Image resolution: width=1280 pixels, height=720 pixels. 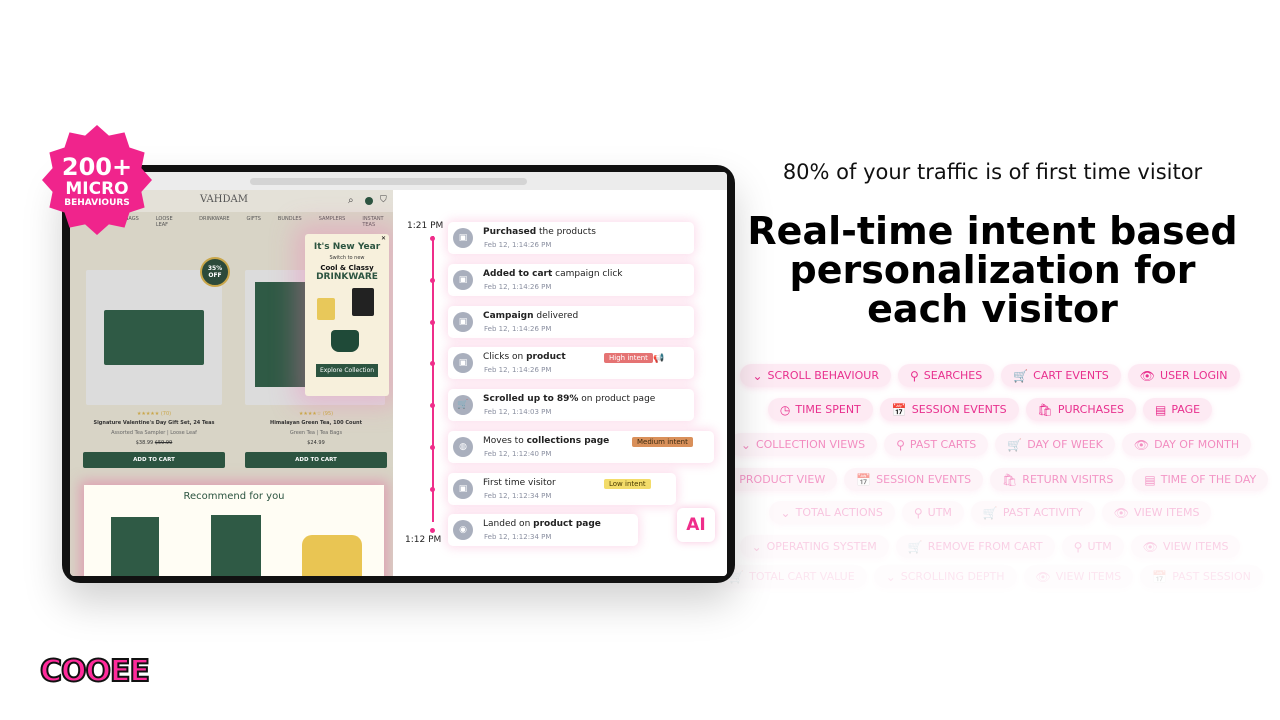 I want to click on intent-tag: High intent, so click(x=628, y=358).